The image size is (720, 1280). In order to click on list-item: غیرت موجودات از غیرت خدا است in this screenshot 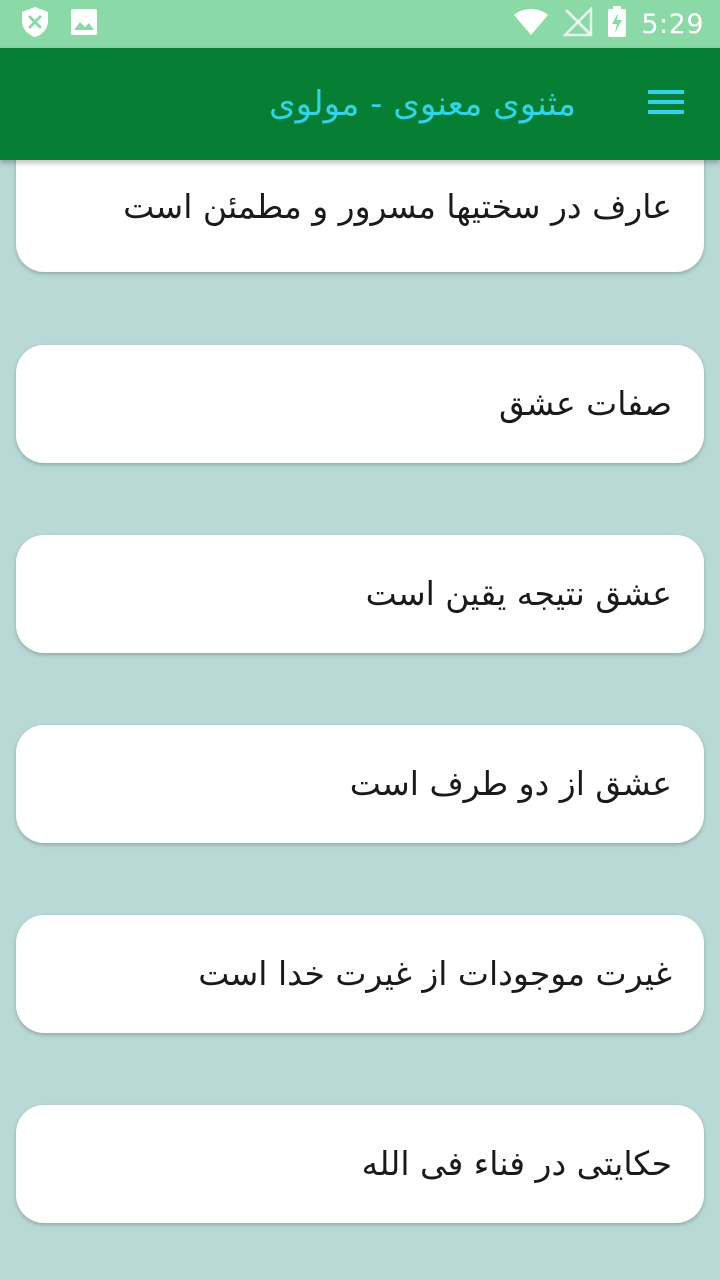, I will do `click(360, 974)`.